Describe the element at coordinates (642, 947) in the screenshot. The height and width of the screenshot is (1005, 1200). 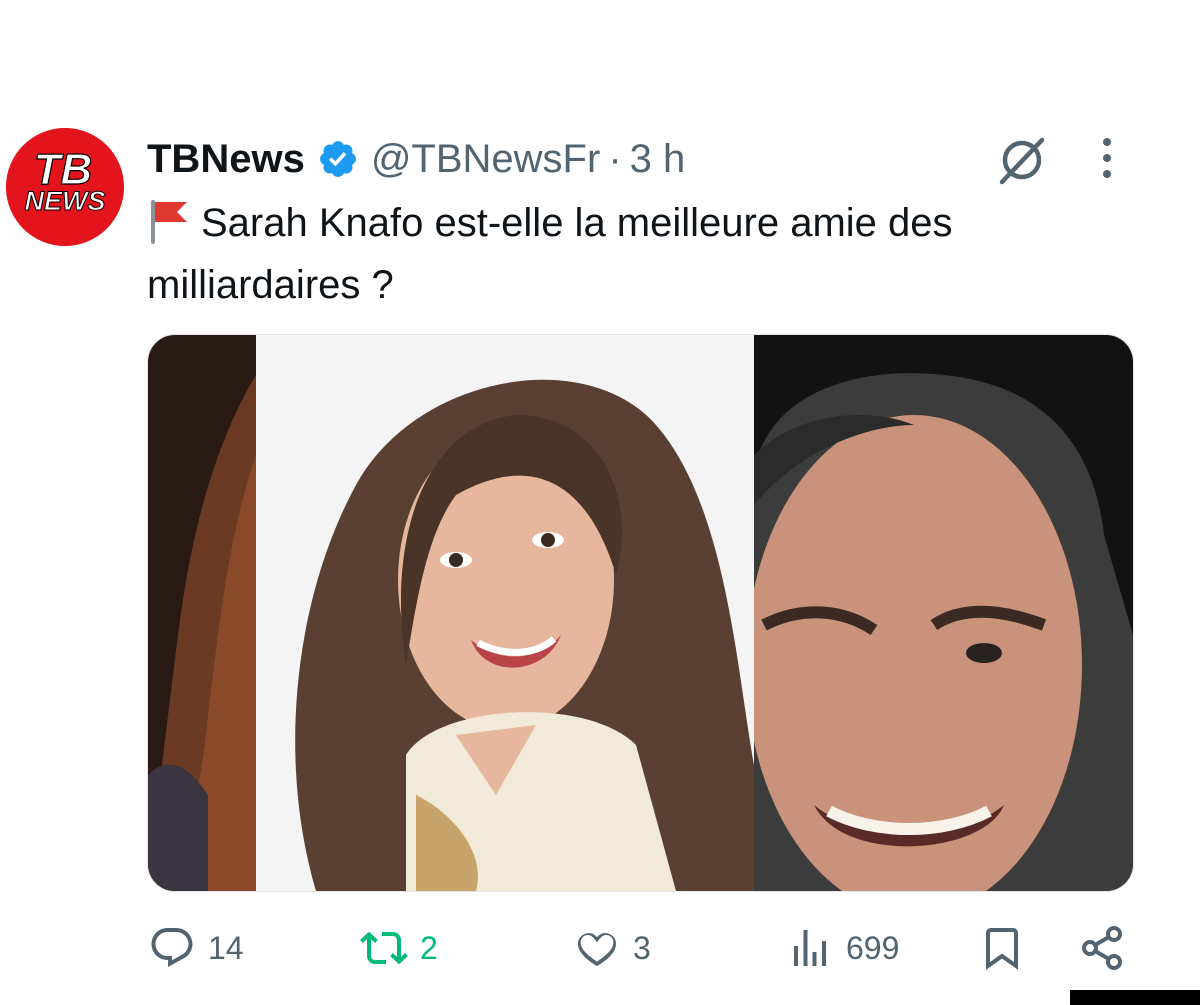
I see `like-count: 3` at that location.